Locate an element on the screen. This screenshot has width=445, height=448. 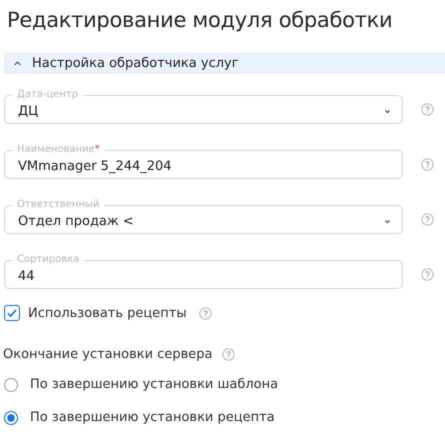
select-field: Дата-центр ДЦ is located at coordinates (203, 105).